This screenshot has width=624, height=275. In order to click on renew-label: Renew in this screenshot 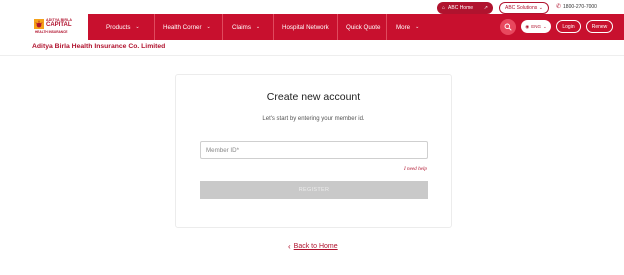, I will do `click(599, 26)`.